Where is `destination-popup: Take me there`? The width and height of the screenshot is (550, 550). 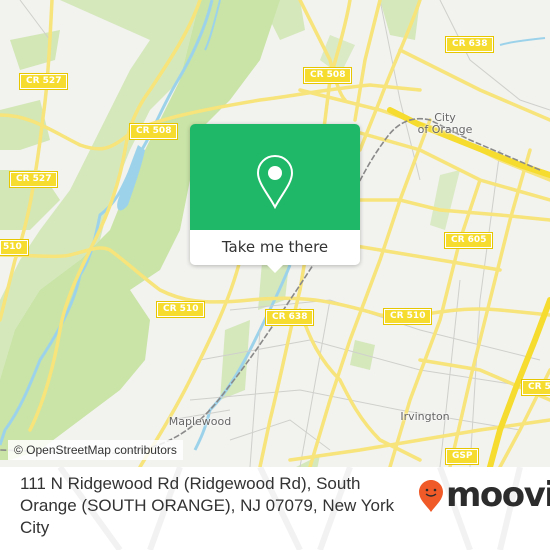 destination-popup: Take me there is located at coordinates (275, 198).